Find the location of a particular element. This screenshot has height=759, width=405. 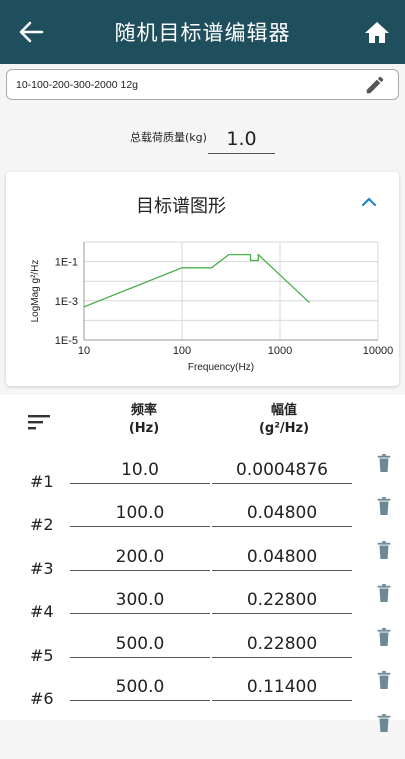

mass-input: 1.0 is located at coordinates (241, 139).